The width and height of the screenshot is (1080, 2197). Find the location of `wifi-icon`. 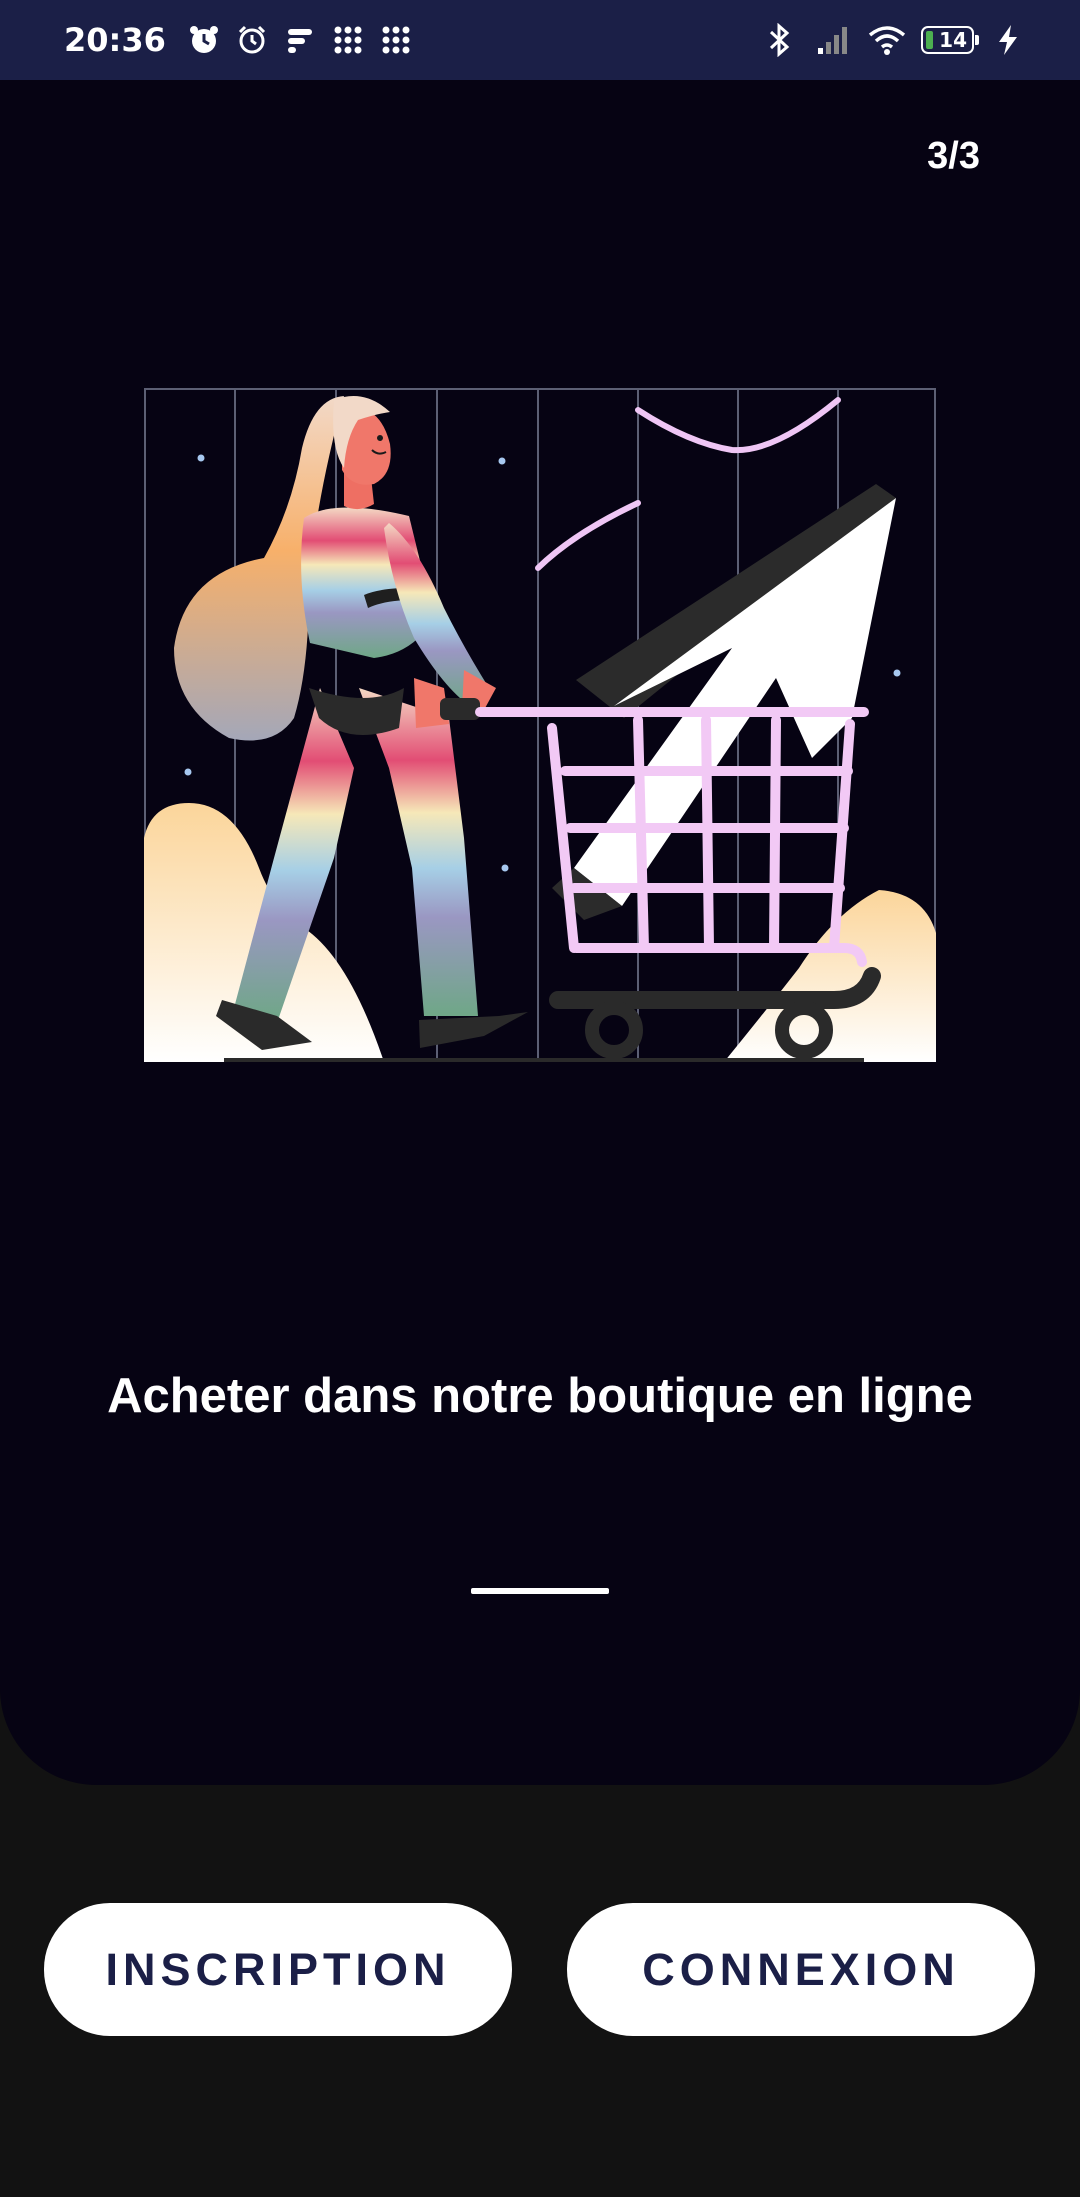

wifi-icon is located at coordinates (887, 40).